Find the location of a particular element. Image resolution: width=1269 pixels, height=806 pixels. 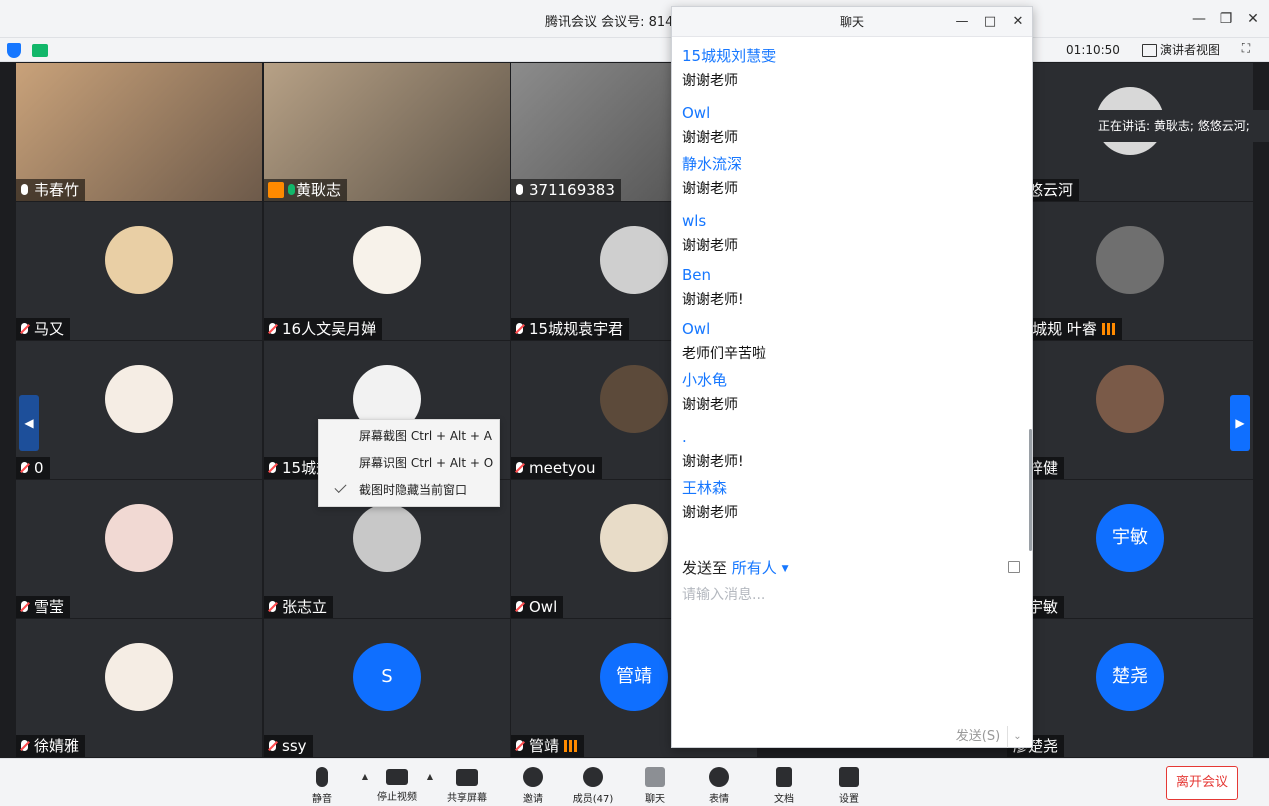

microphone-icon is located at coordinates (322, 777).